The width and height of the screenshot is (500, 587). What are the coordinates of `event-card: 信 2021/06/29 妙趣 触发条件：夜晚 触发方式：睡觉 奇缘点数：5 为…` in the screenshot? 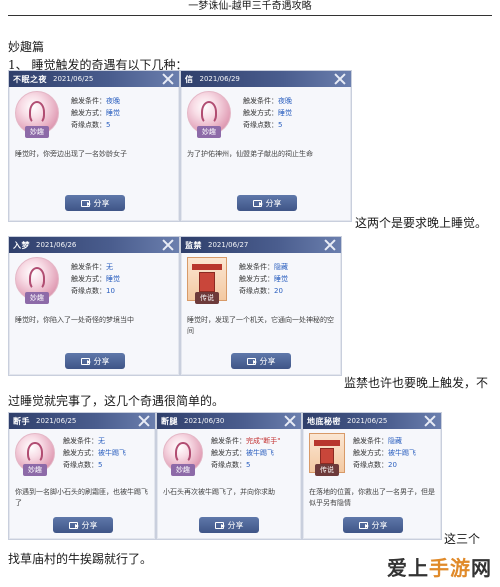 It's located at (266, 146).